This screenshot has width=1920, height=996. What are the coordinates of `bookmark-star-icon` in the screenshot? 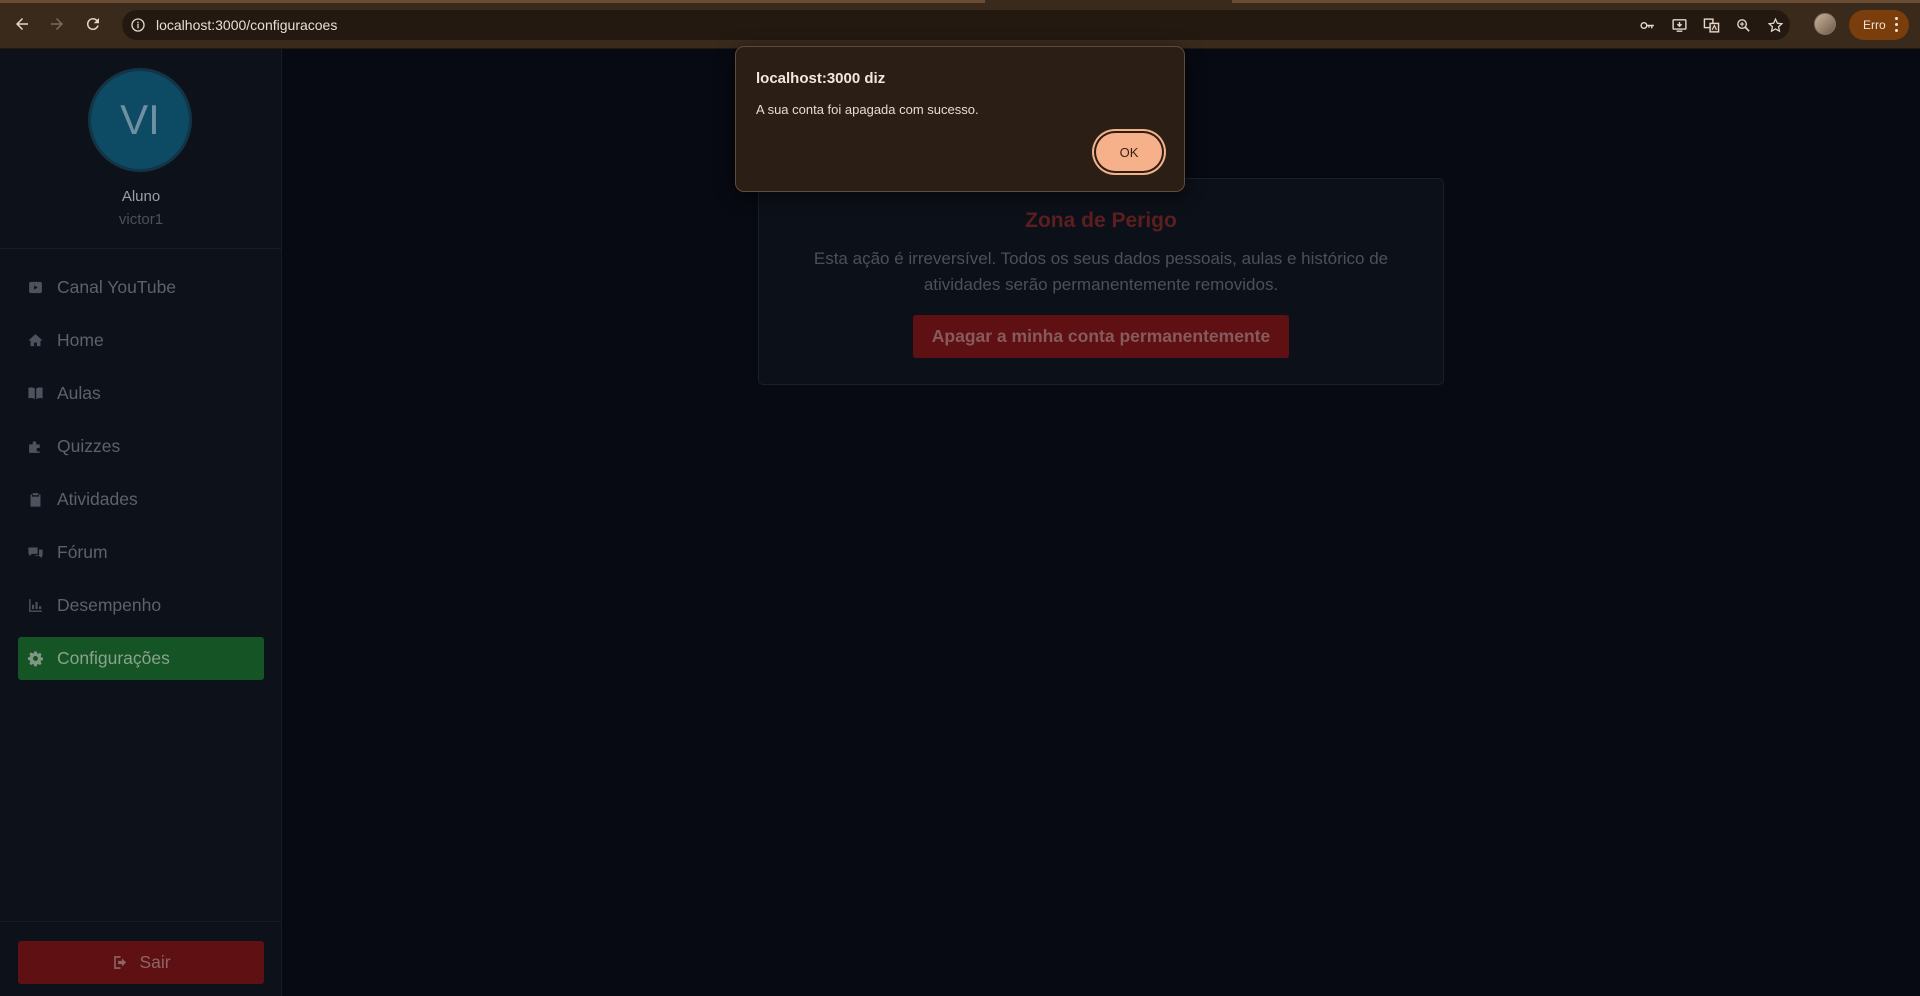 It's located at (1775, 25).